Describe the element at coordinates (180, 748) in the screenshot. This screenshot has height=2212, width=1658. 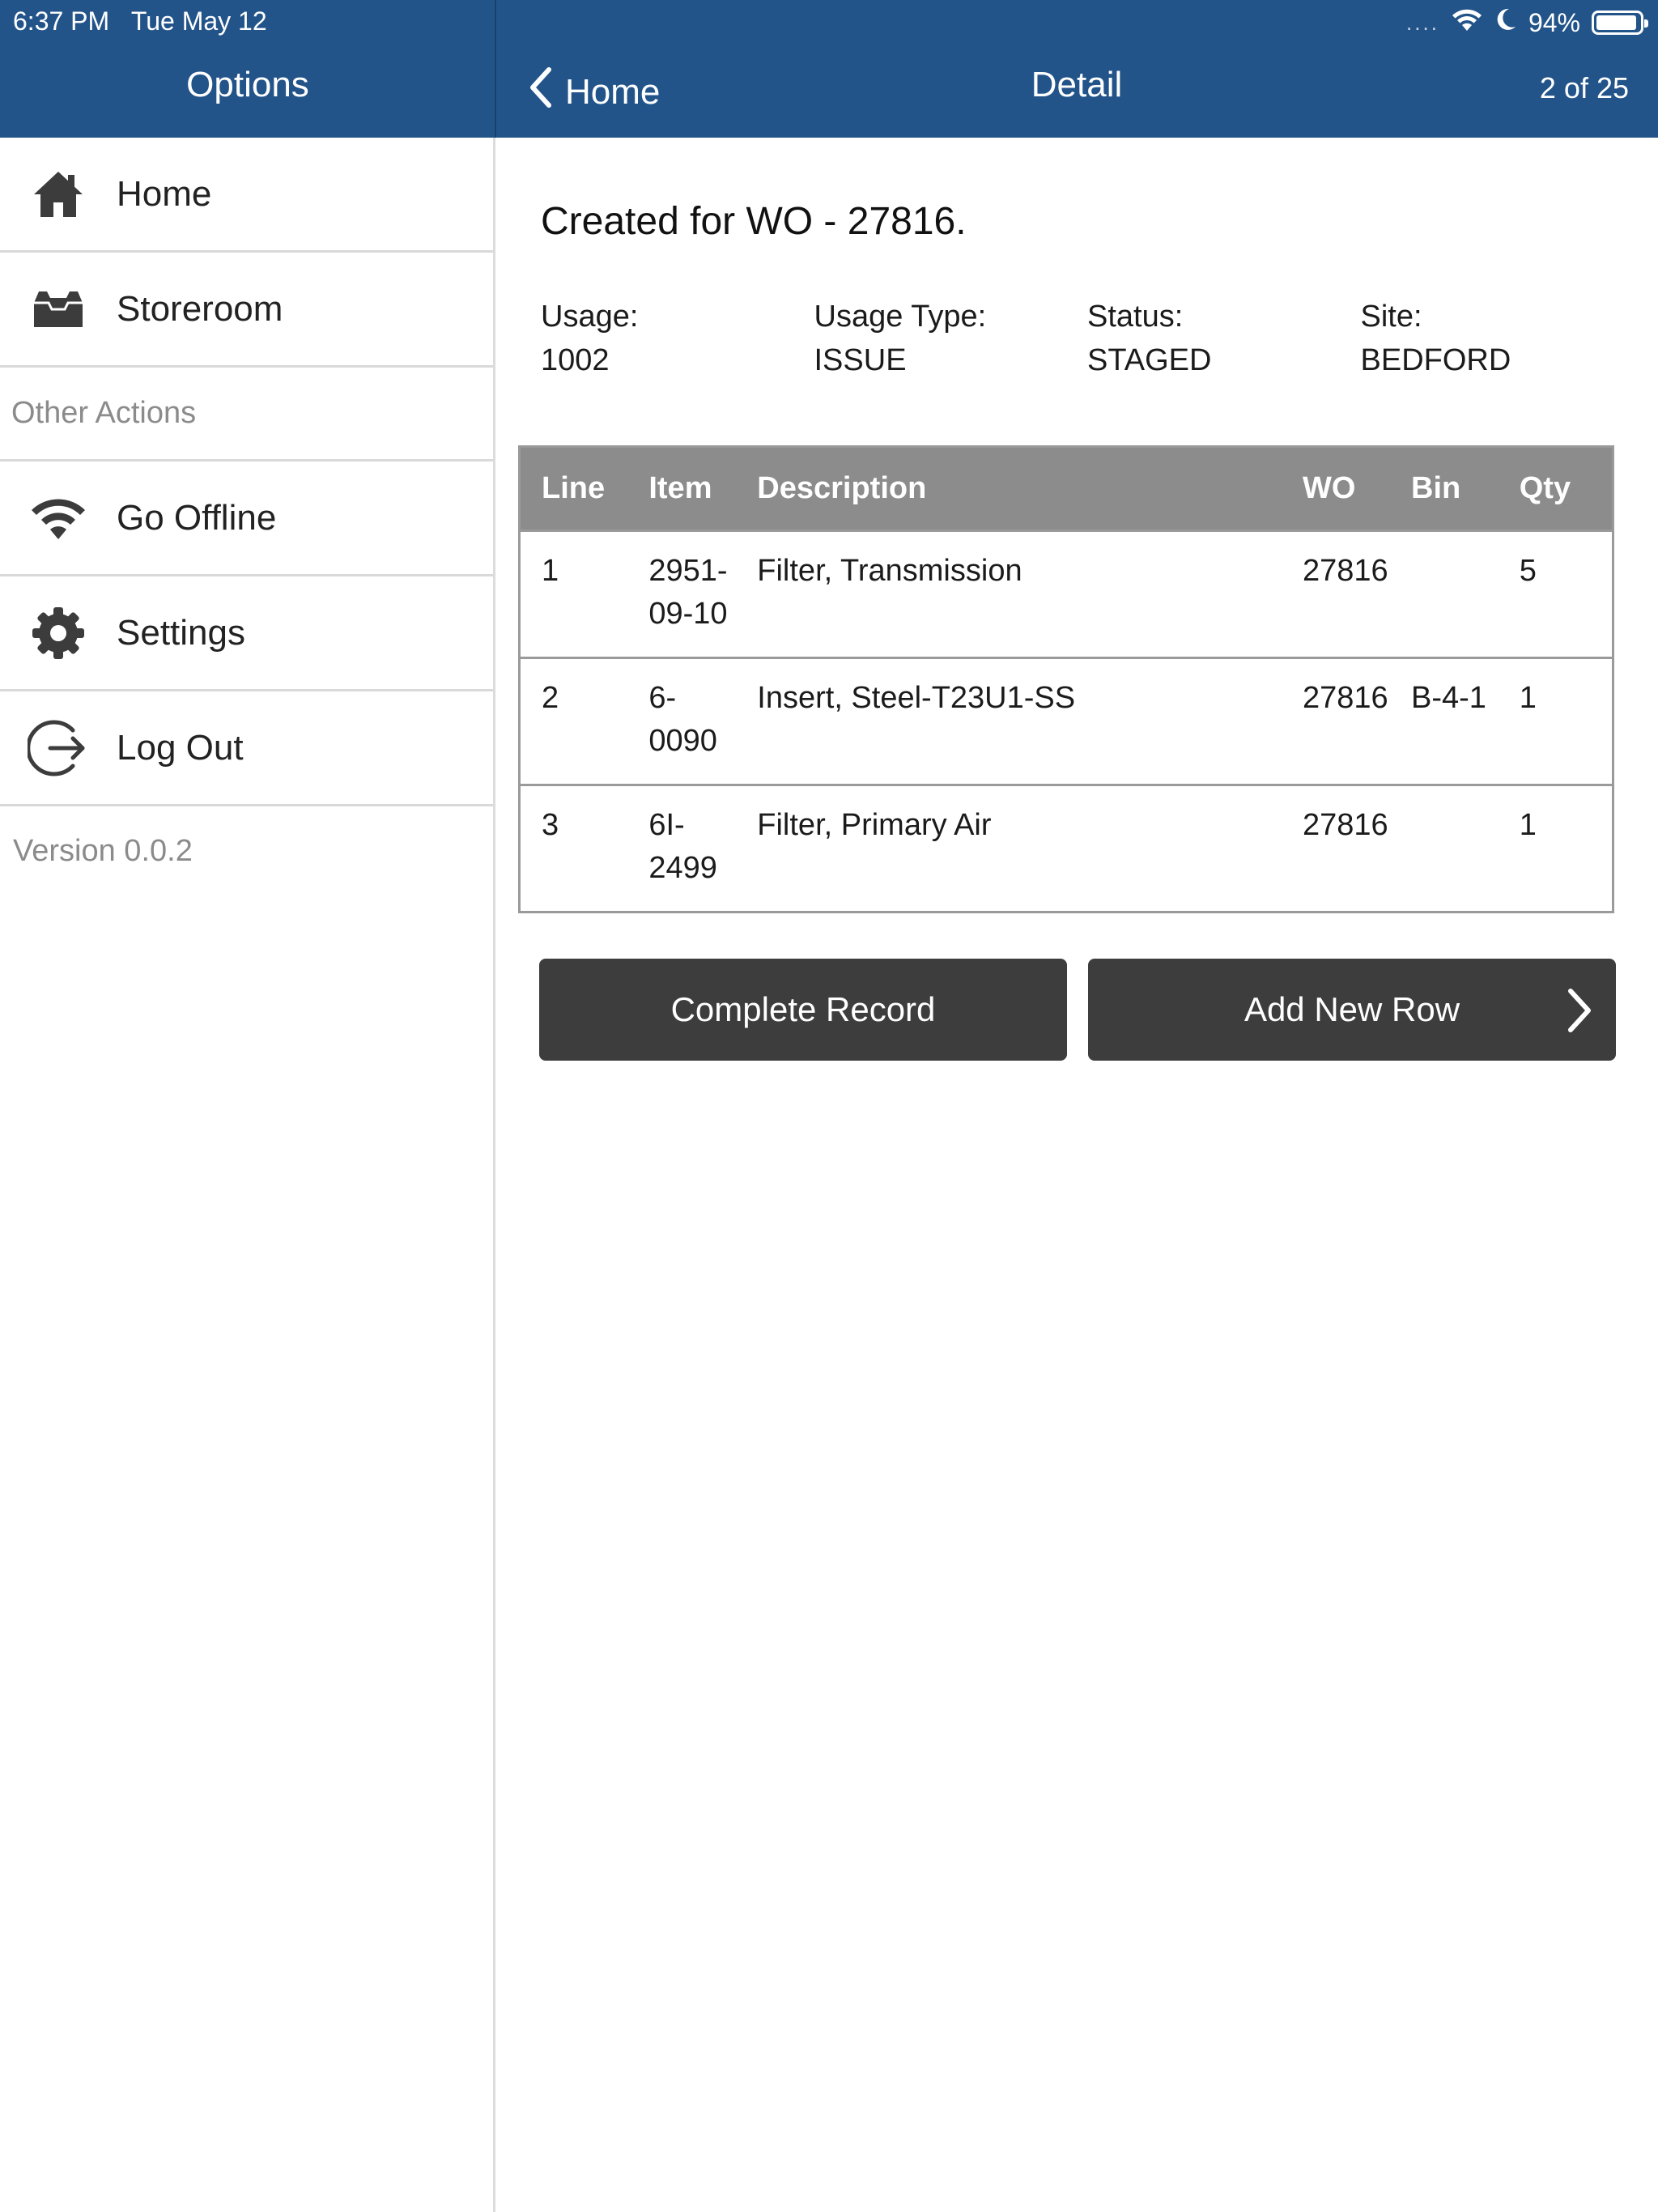
I see `sidebar-item-label: Log Out` at that location.